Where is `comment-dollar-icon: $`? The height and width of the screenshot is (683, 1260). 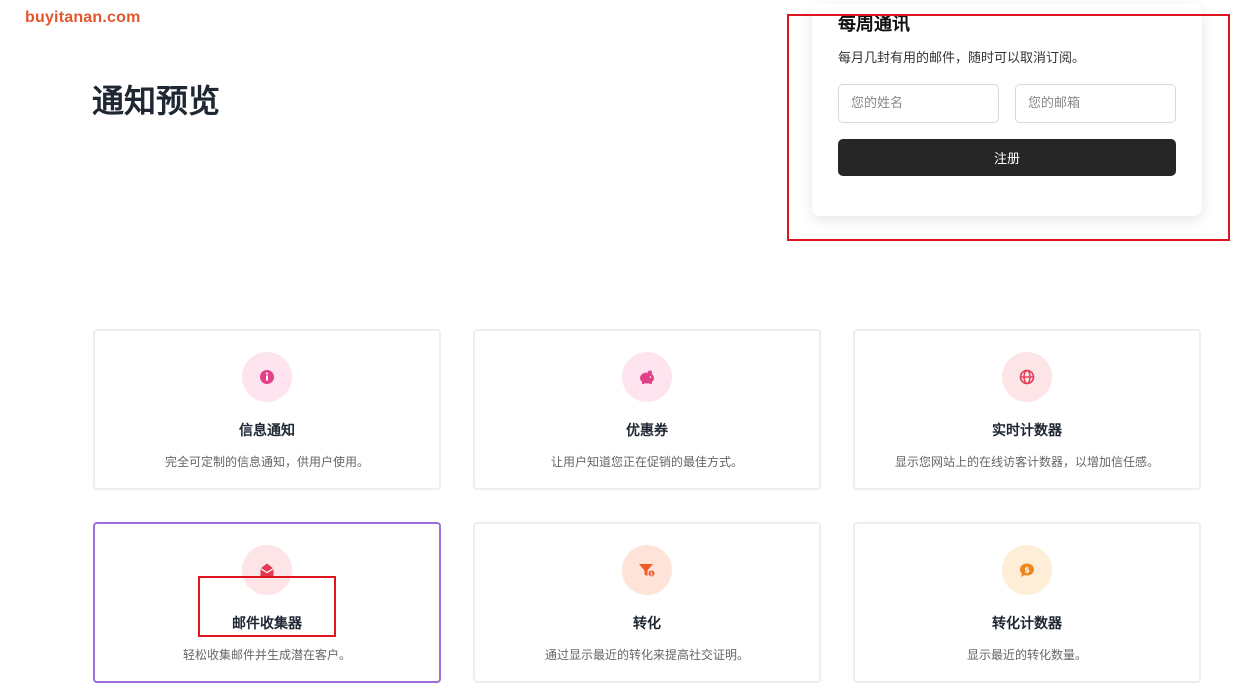 comment-dollar-icon: $ is located at coordinates (1027, 570).